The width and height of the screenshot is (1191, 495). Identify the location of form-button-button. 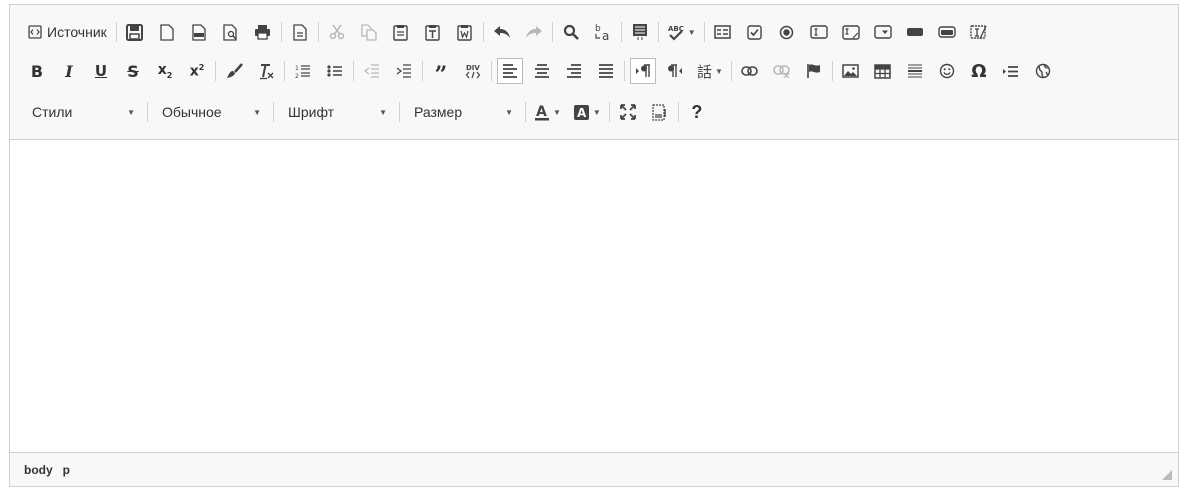
(915, 32).